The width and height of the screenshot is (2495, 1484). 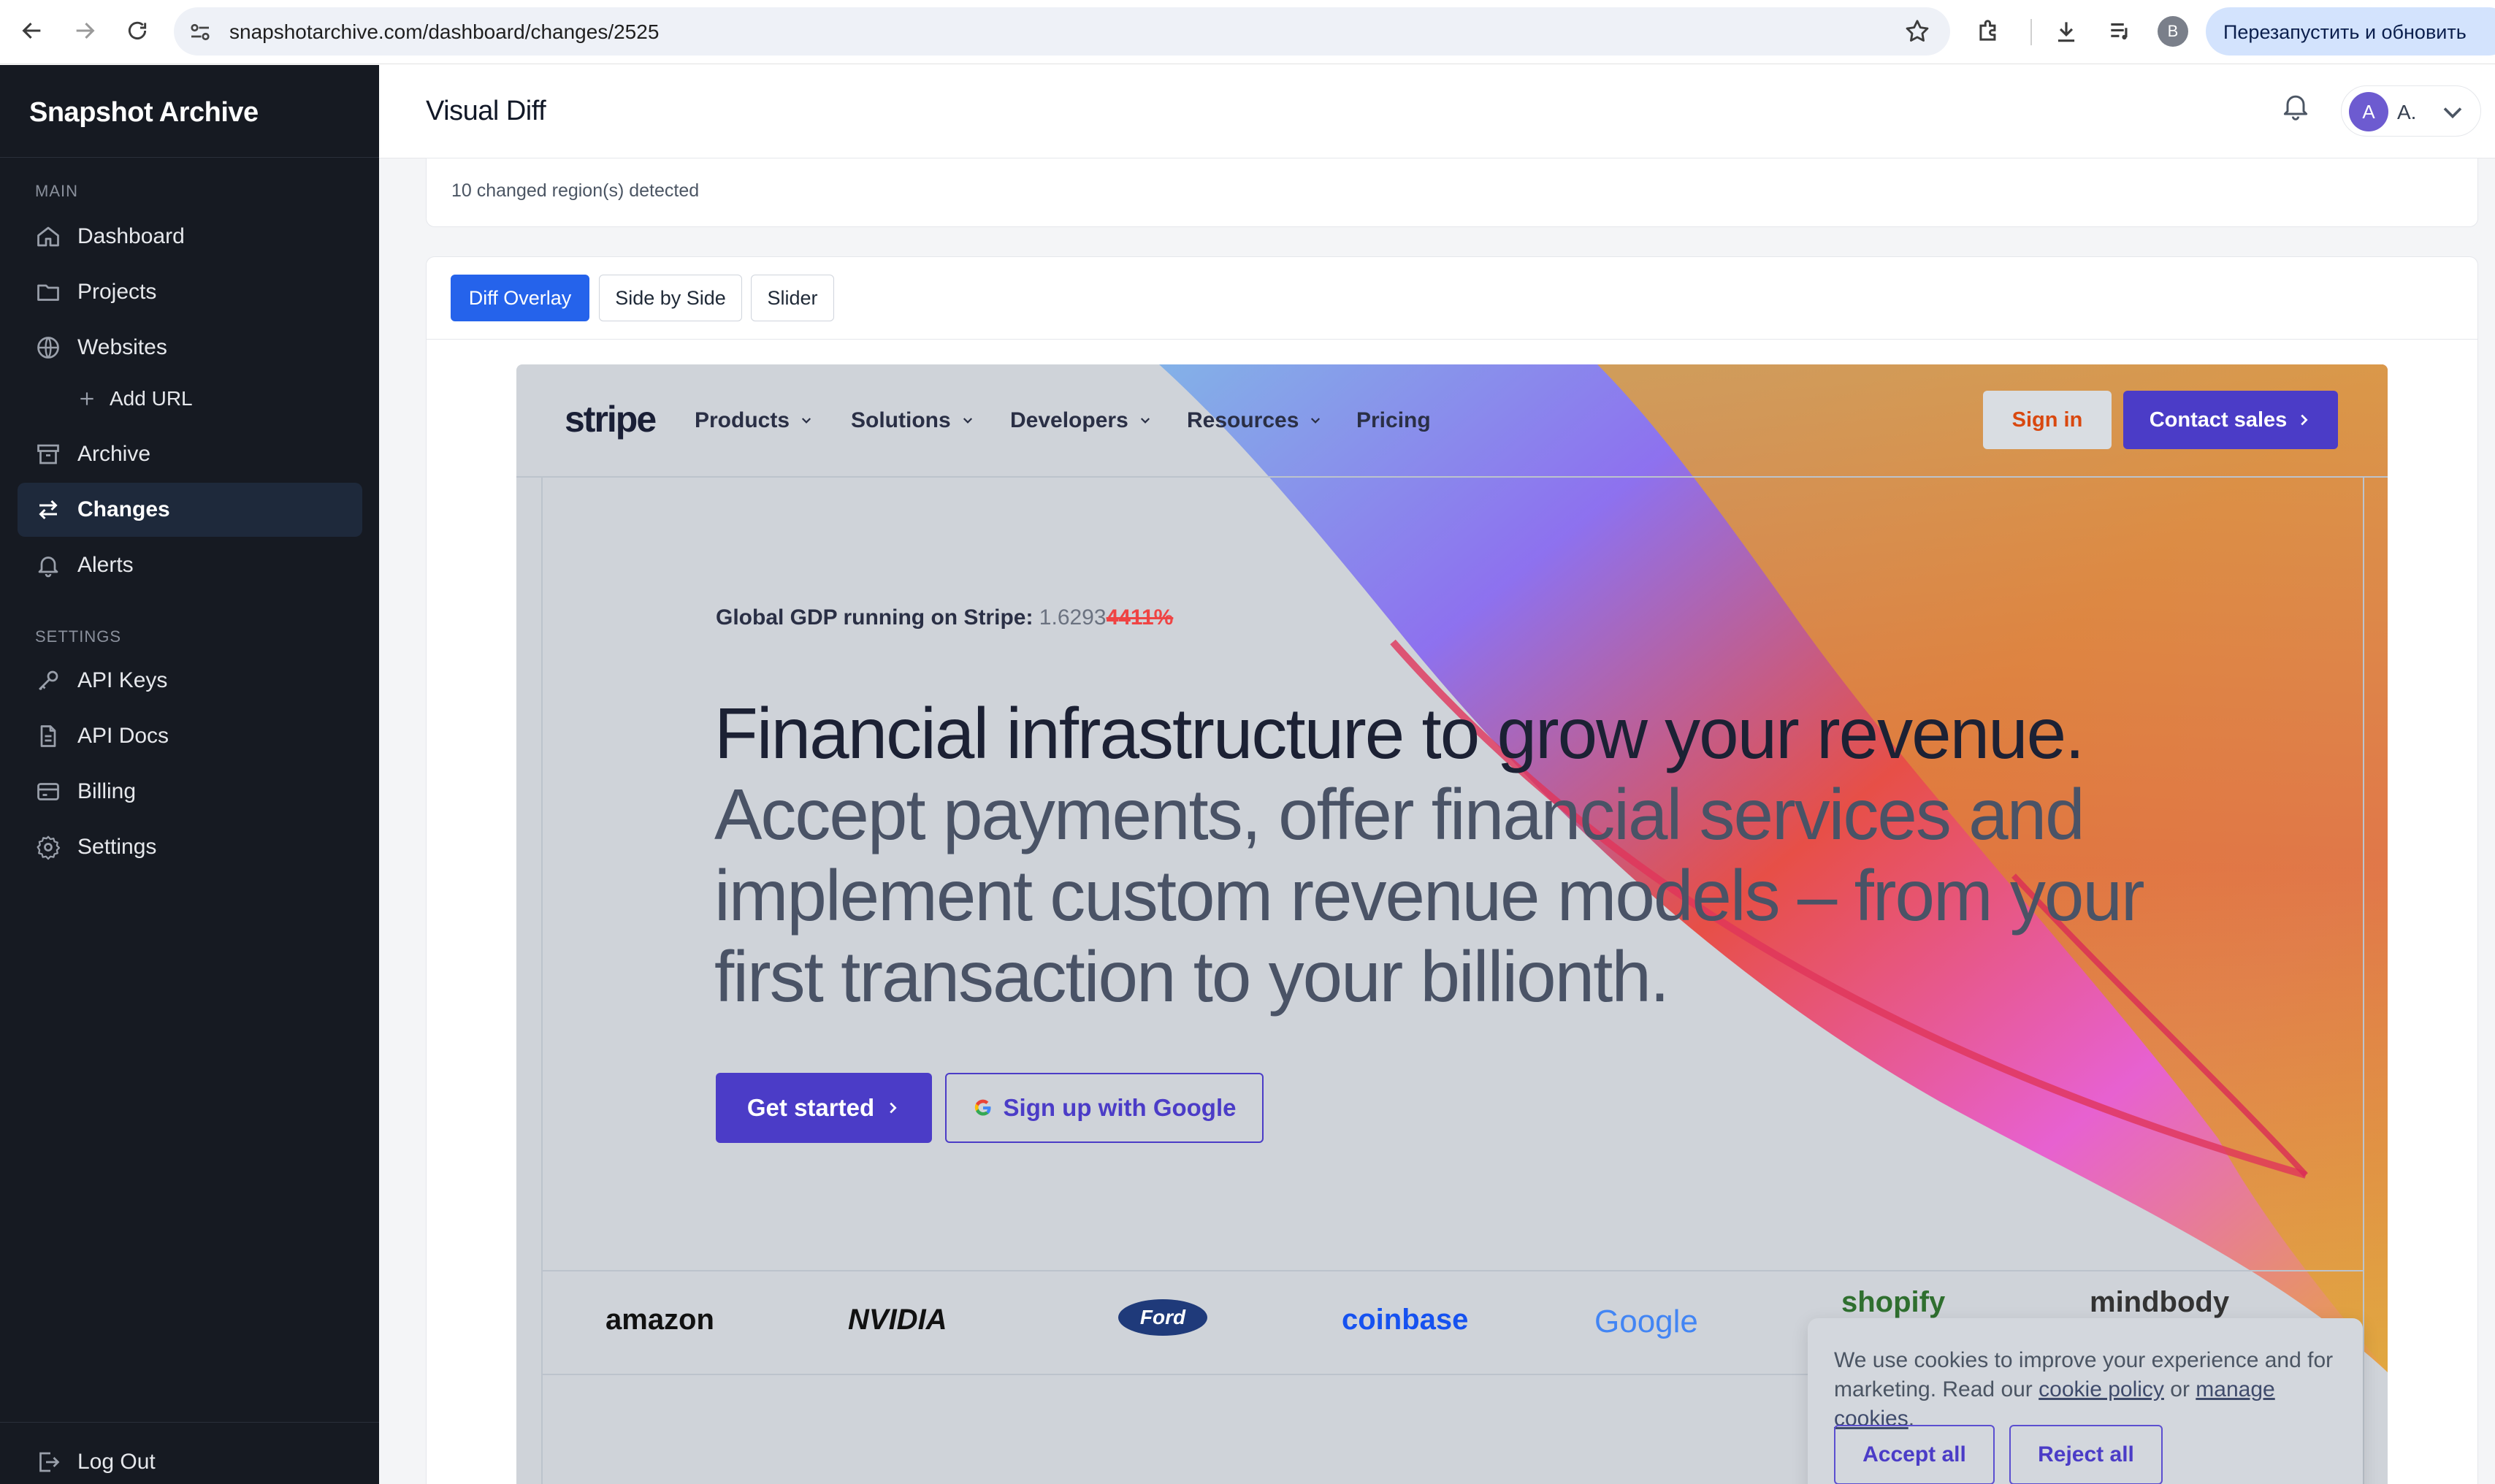 I want to click on globe-icon, so click(x=48, y=348).